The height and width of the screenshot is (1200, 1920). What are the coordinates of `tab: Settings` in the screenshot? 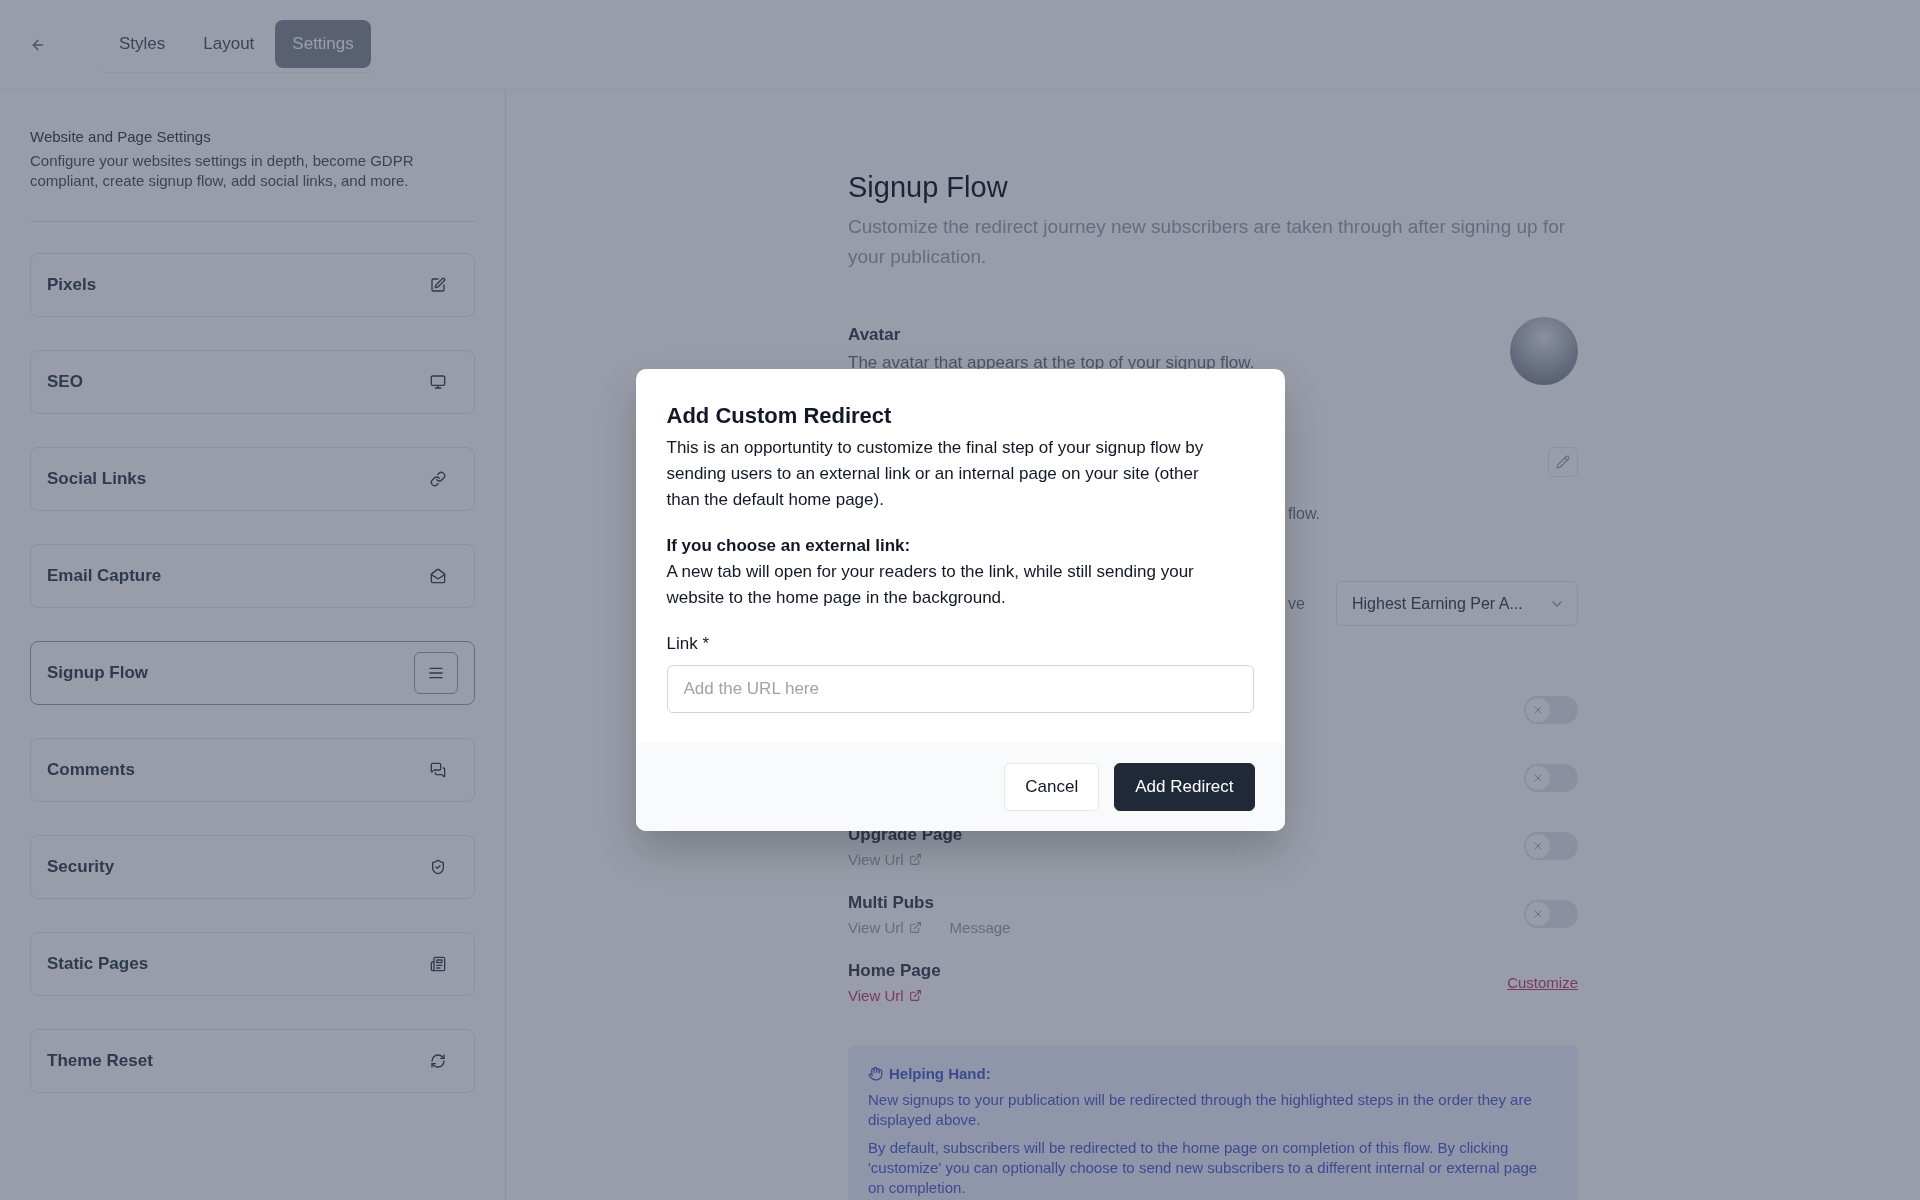 It's located at (323, 44).